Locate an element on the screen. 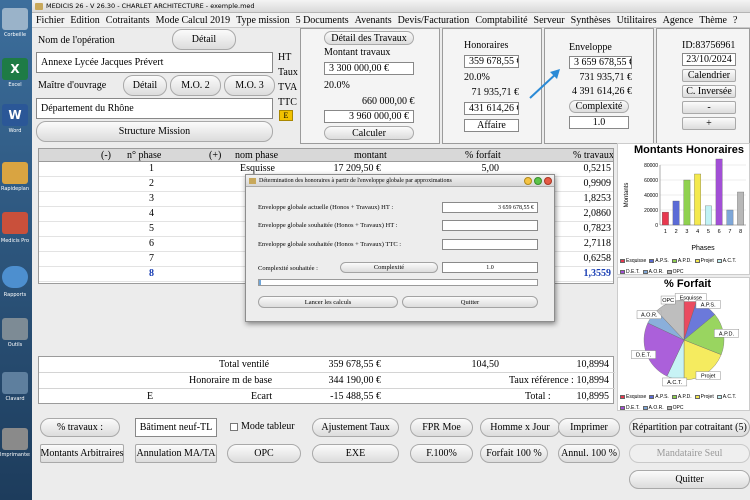  honoraires-ttc-field: 431 614,26 € is located at coordinates (491, 108).